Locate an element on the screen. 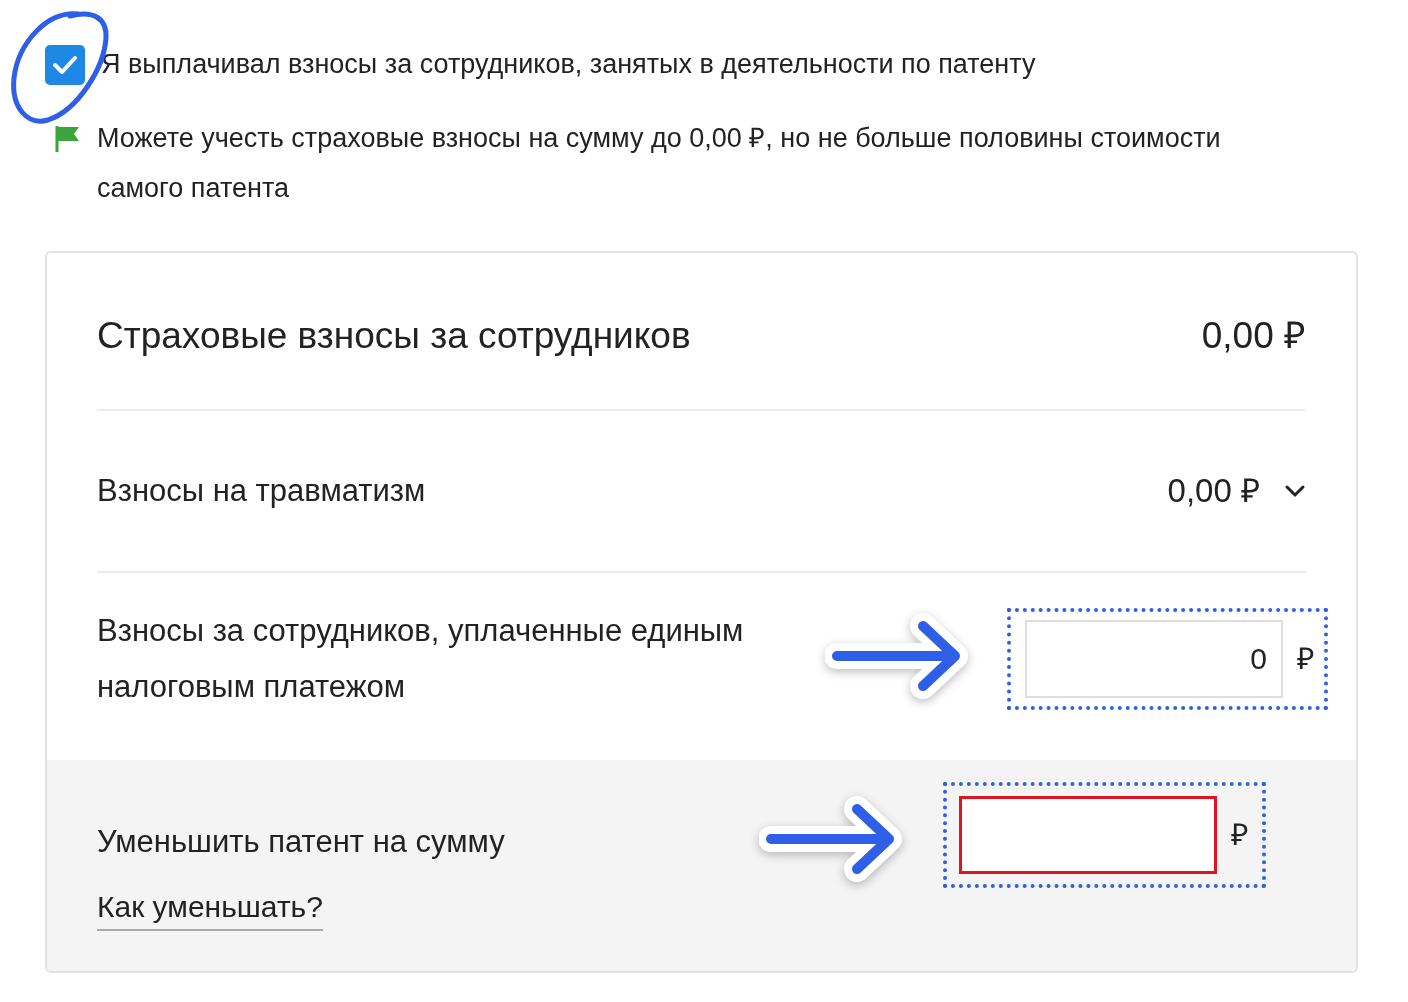  footer-label: Уменьшить патент на сумму is located at coordinates (301, 841).